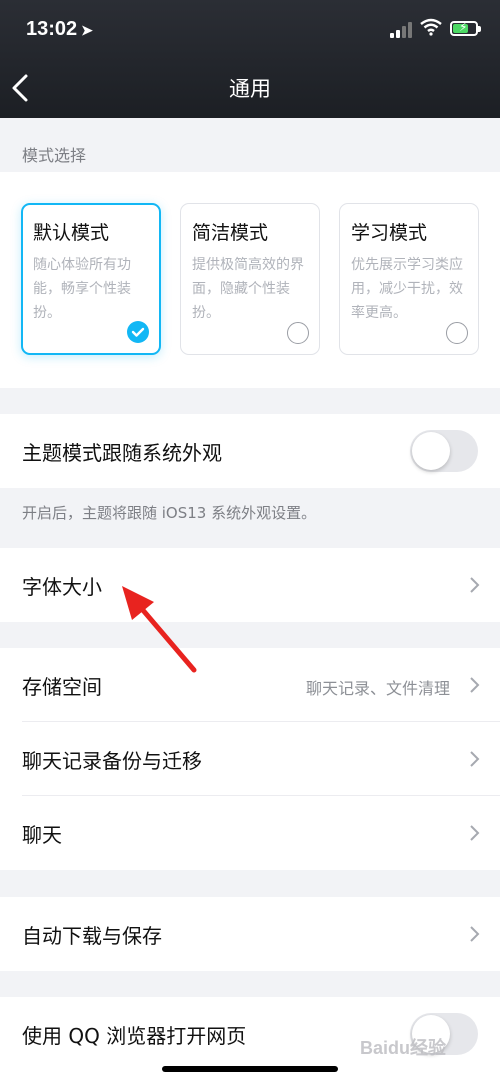  I want to click on font-size-label: 字体大小, so click(62, 587).